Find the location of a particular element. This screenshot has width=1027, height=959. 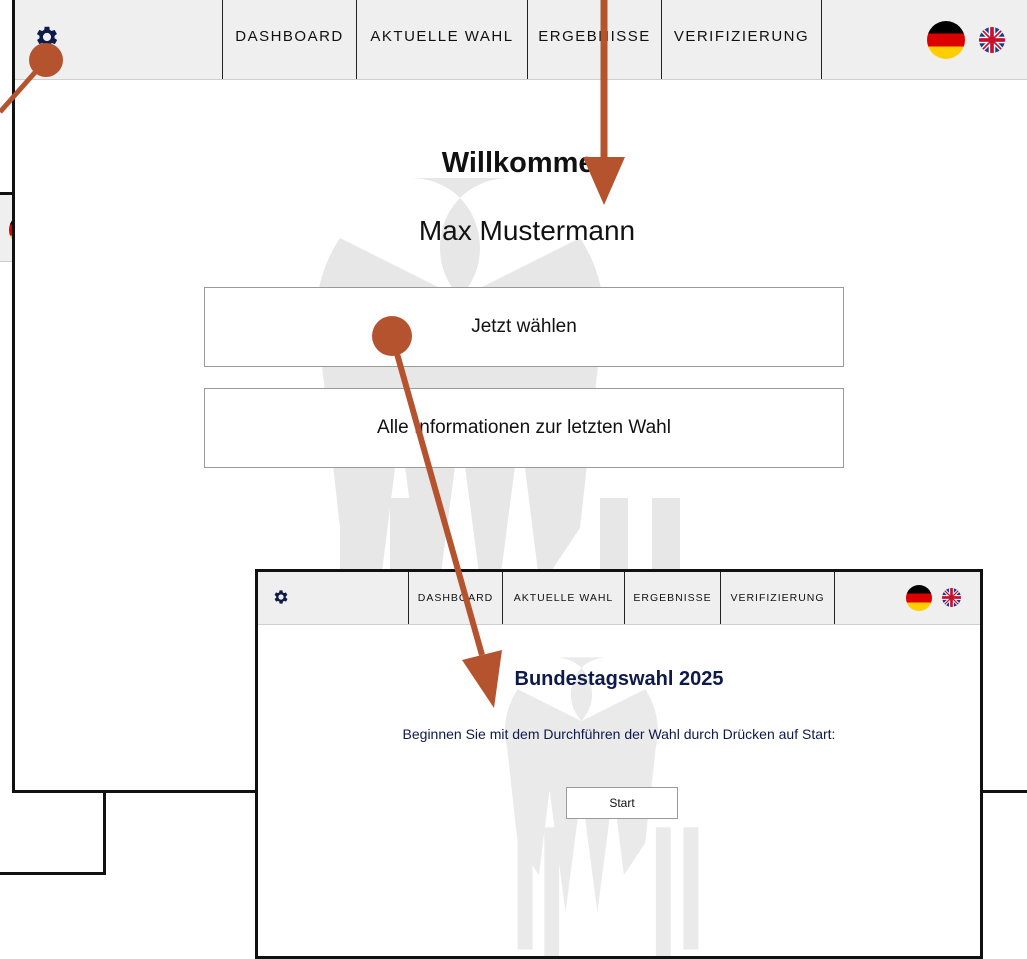

last-election-info-button: Alle Informationen zur letzten Wahl is located at coordinates (524, 428).